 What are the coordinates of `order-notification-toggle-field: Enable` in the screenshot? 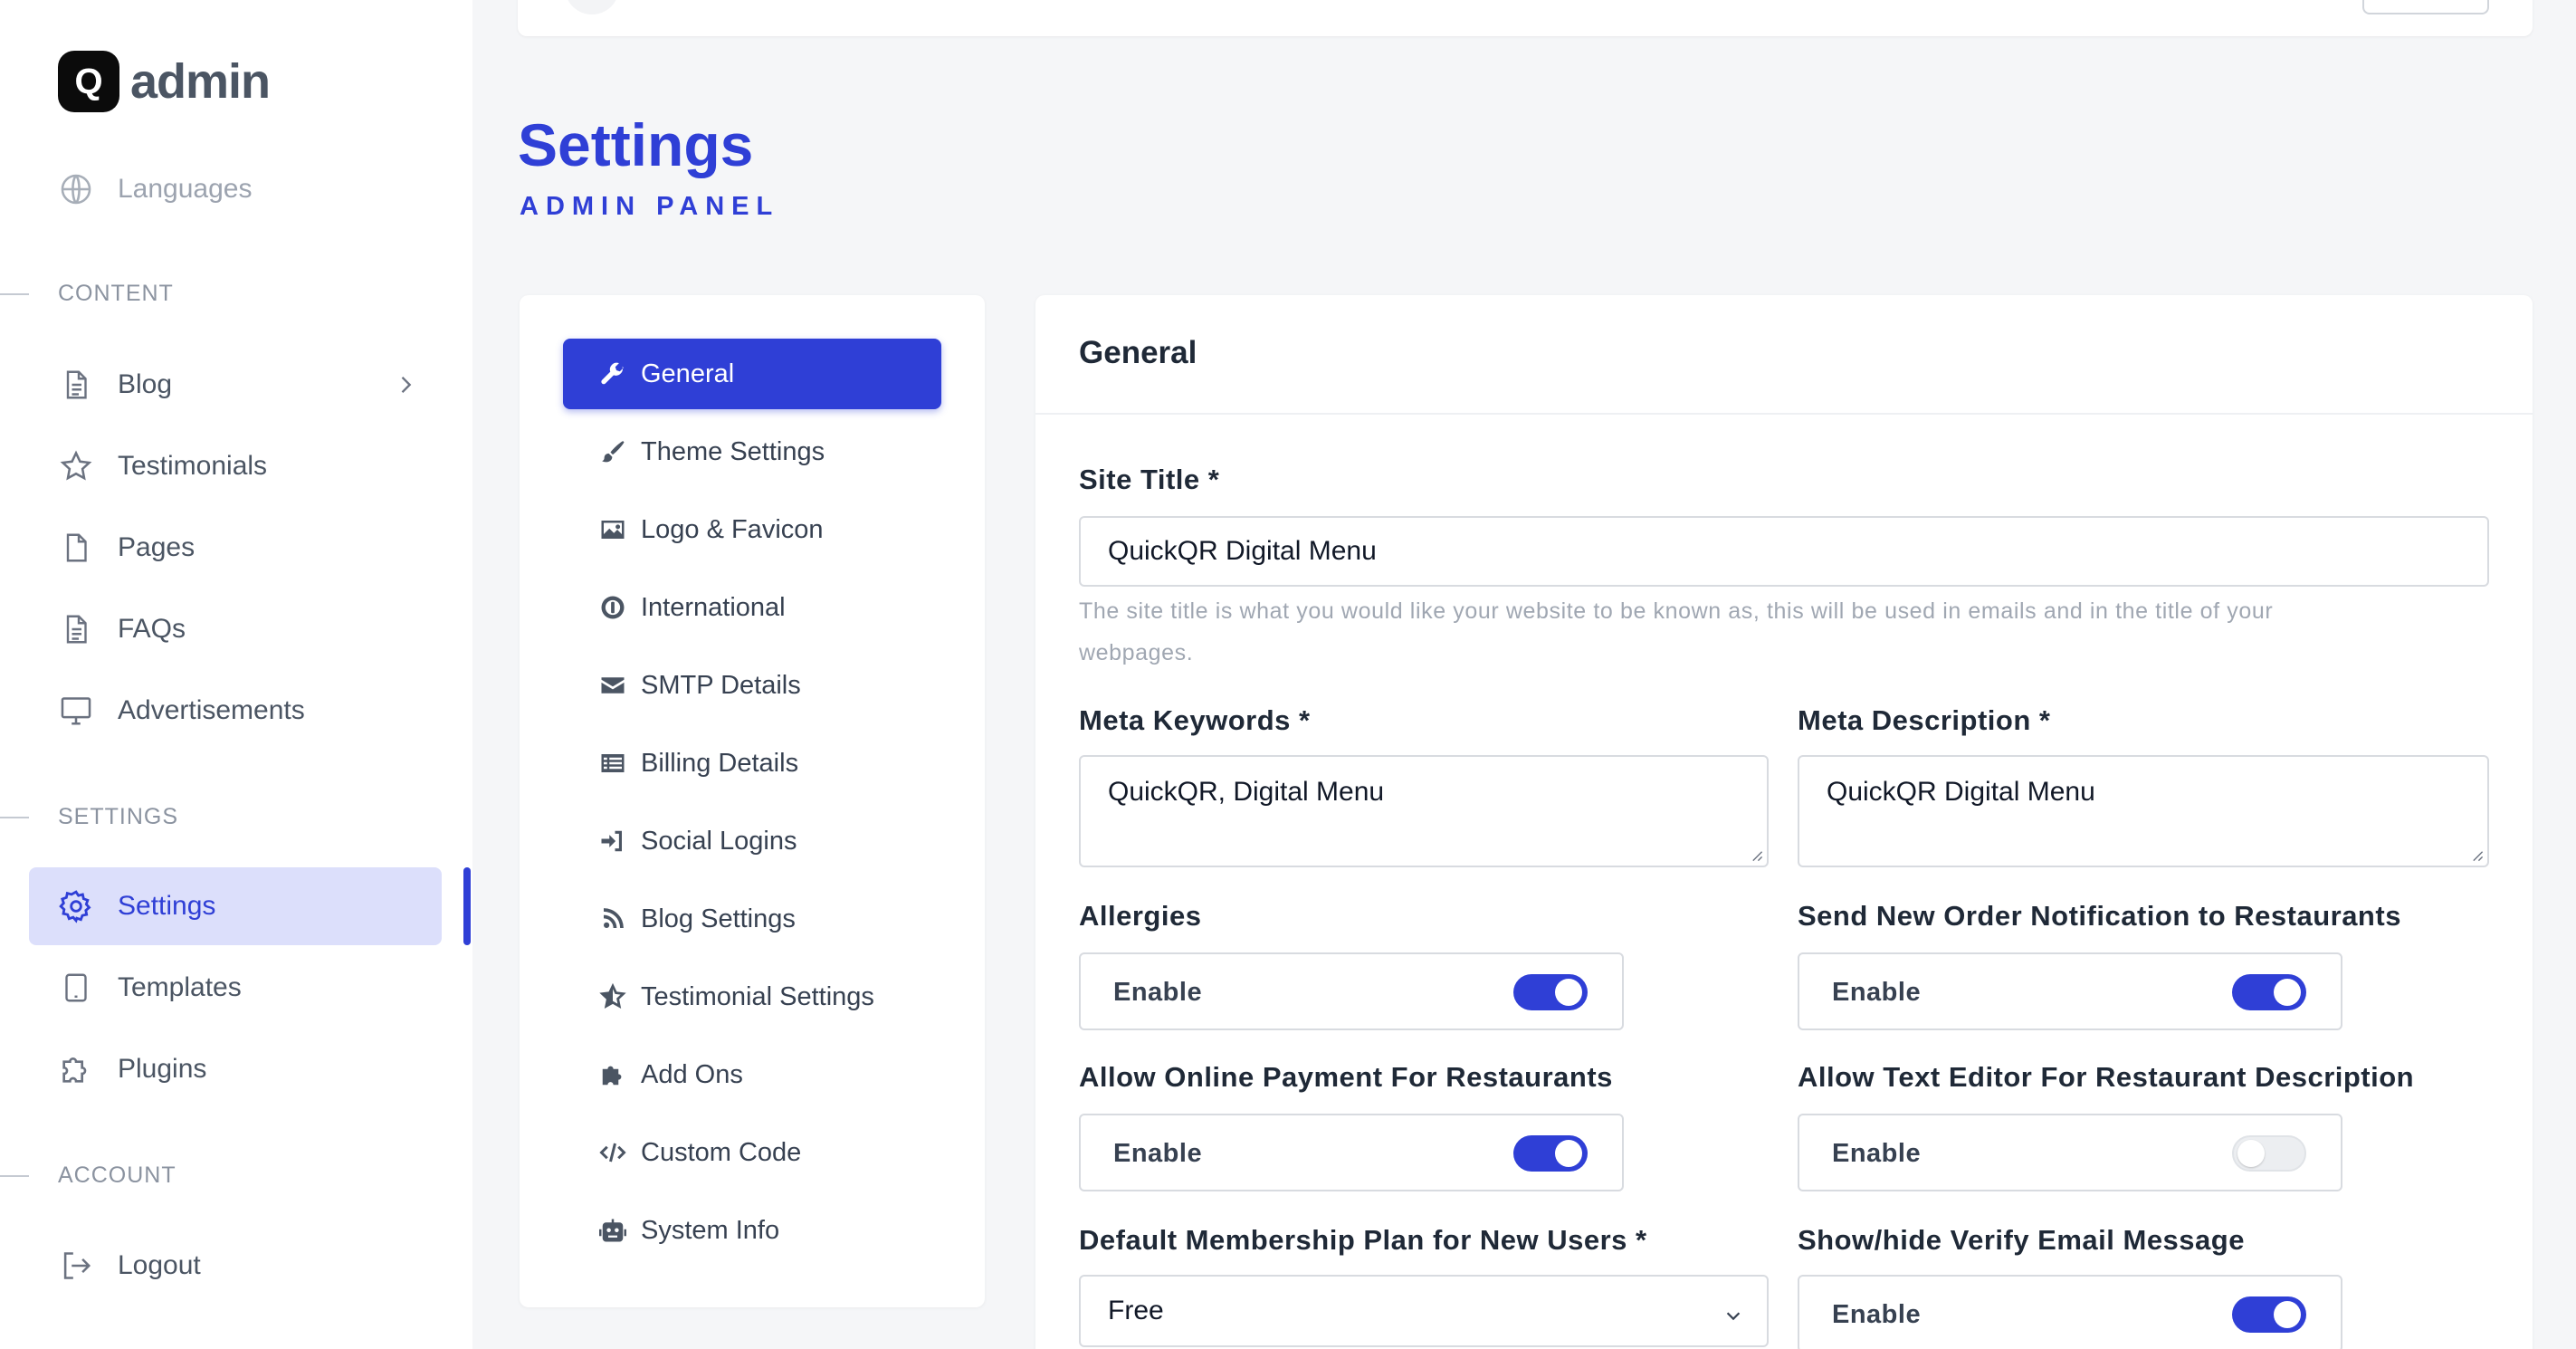 It's located at (2070, 991).